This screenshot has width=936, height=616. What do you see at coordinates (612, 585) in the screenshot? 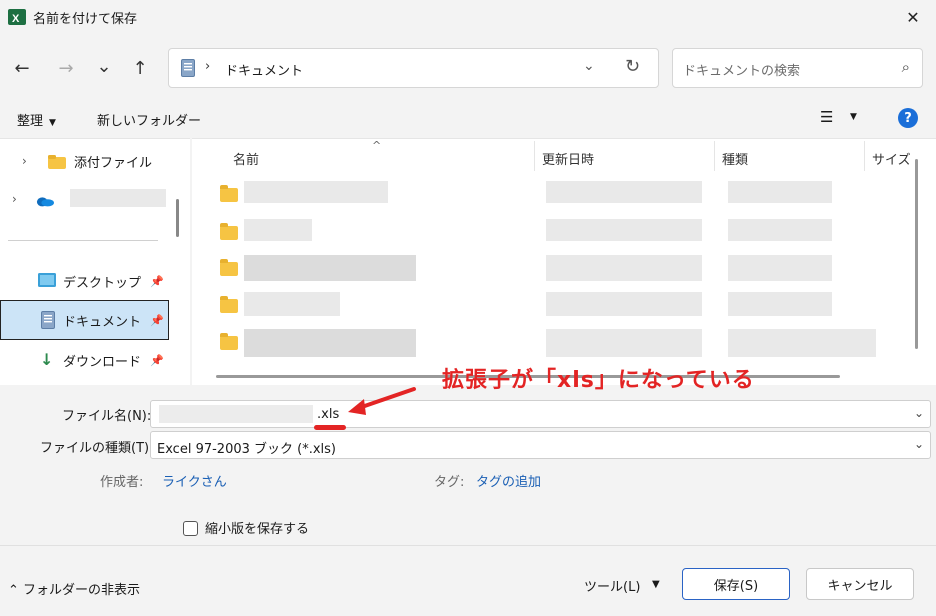
I see `tools-button: ツール(L)` at bounding box center [612, 585].